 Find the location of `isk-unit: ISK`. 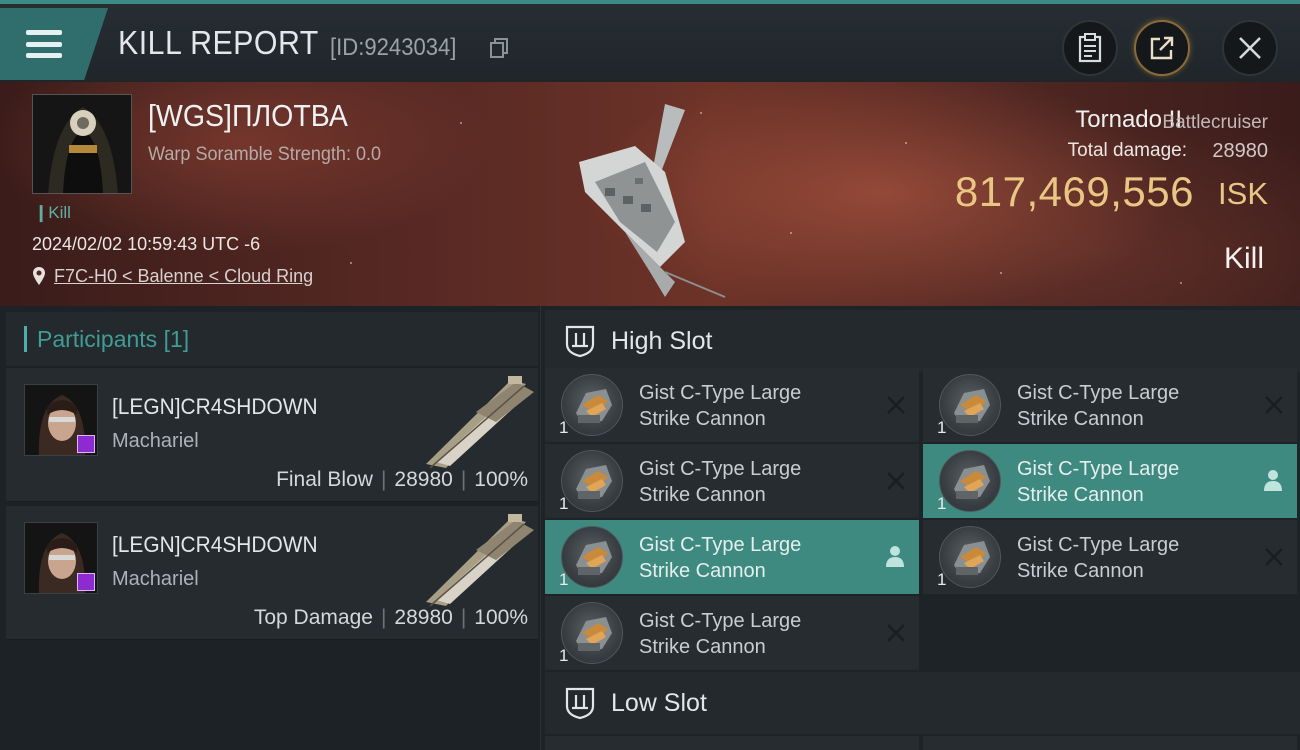

isk-unit: ISK is located at coordinates (1243, 193).